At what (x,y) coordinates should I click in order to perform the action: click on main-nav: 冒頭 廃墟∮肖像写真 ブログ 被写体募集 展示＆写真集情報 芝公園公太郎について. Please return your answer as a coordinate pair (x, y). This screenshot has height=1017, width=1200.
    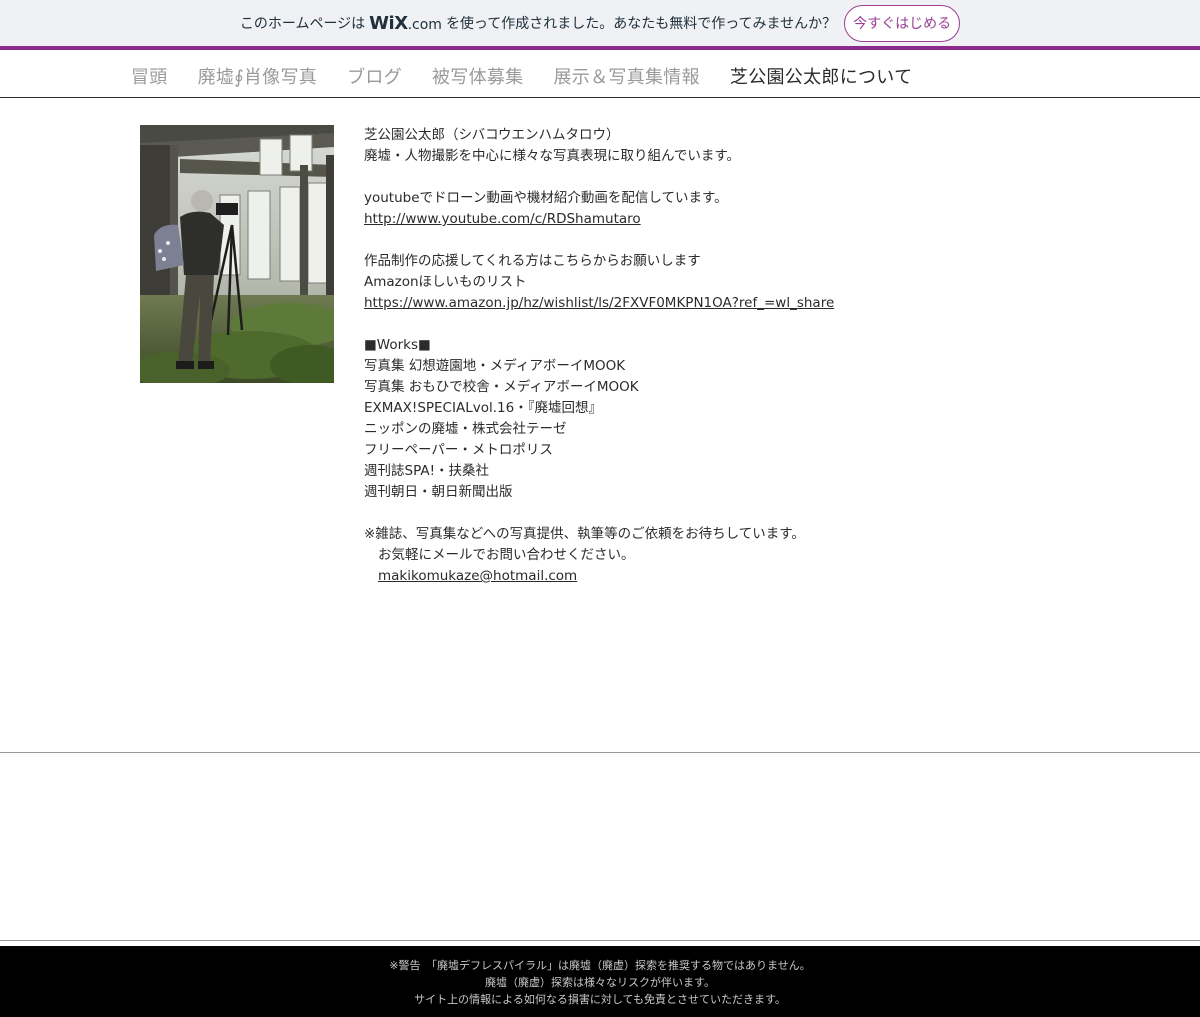
    Looking at the image, I should click on (600, 74).